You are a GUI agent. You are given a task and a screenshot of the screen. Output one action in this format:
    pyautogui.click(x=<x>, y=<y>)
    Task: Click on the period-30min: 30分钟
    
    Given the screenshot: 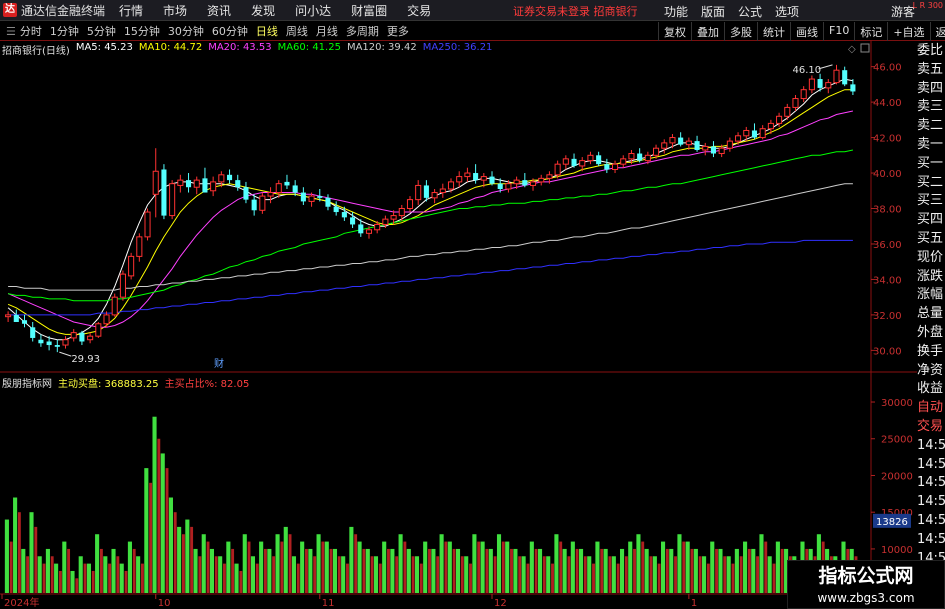 What is the action you would take?
    pyautogui.click(x=186, y=31)
    